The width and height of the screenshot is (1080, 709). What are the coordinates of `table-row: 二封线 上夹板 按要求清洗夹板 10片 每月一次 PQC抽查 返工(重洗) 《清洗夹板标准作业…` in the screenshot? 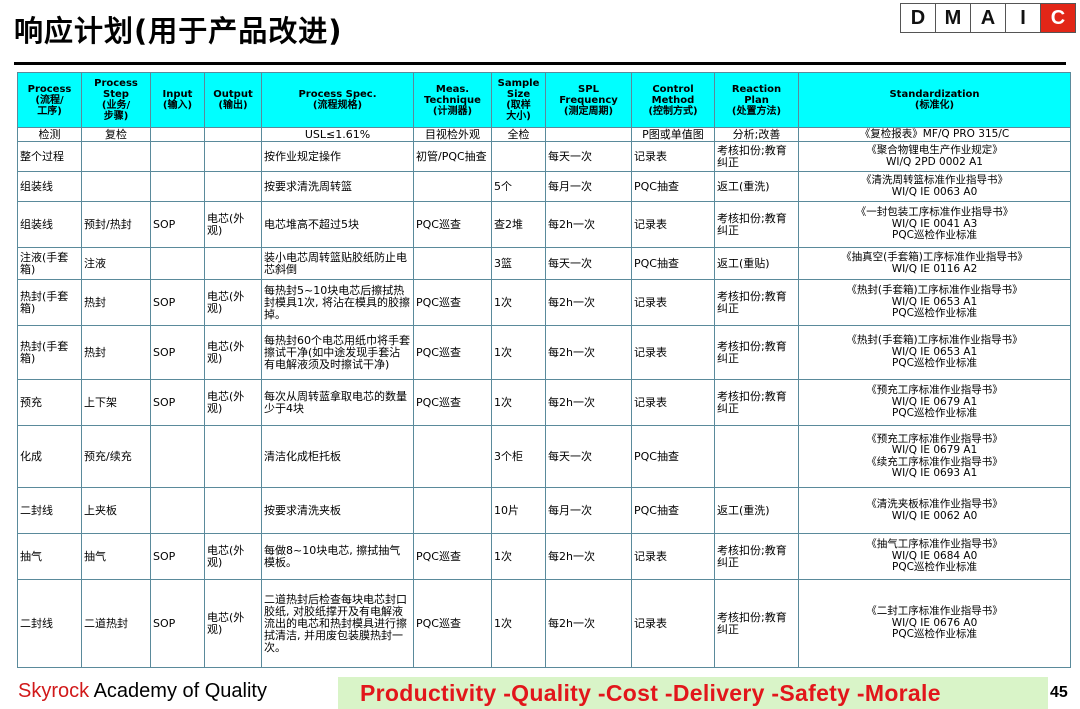 It's located at (544, 510).